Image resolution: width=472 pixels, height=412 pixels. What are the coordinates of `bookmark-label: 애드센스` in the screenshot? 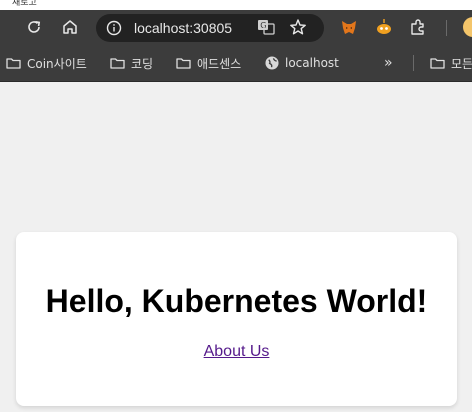 It's located at (219, 63).